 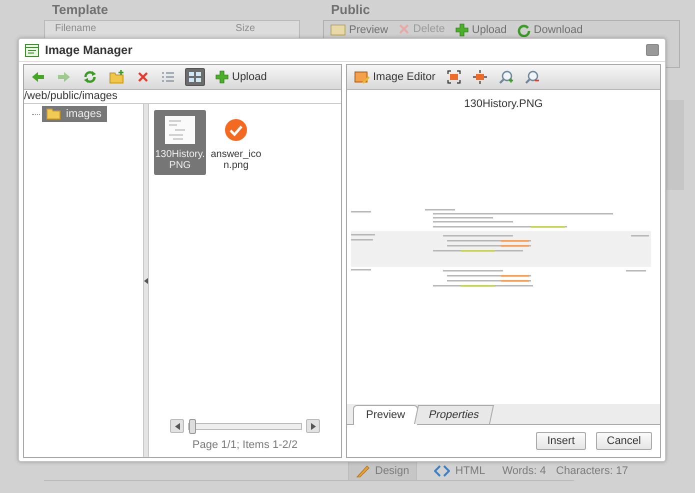 I want to click on fit-button, so click(x=454, y=77).